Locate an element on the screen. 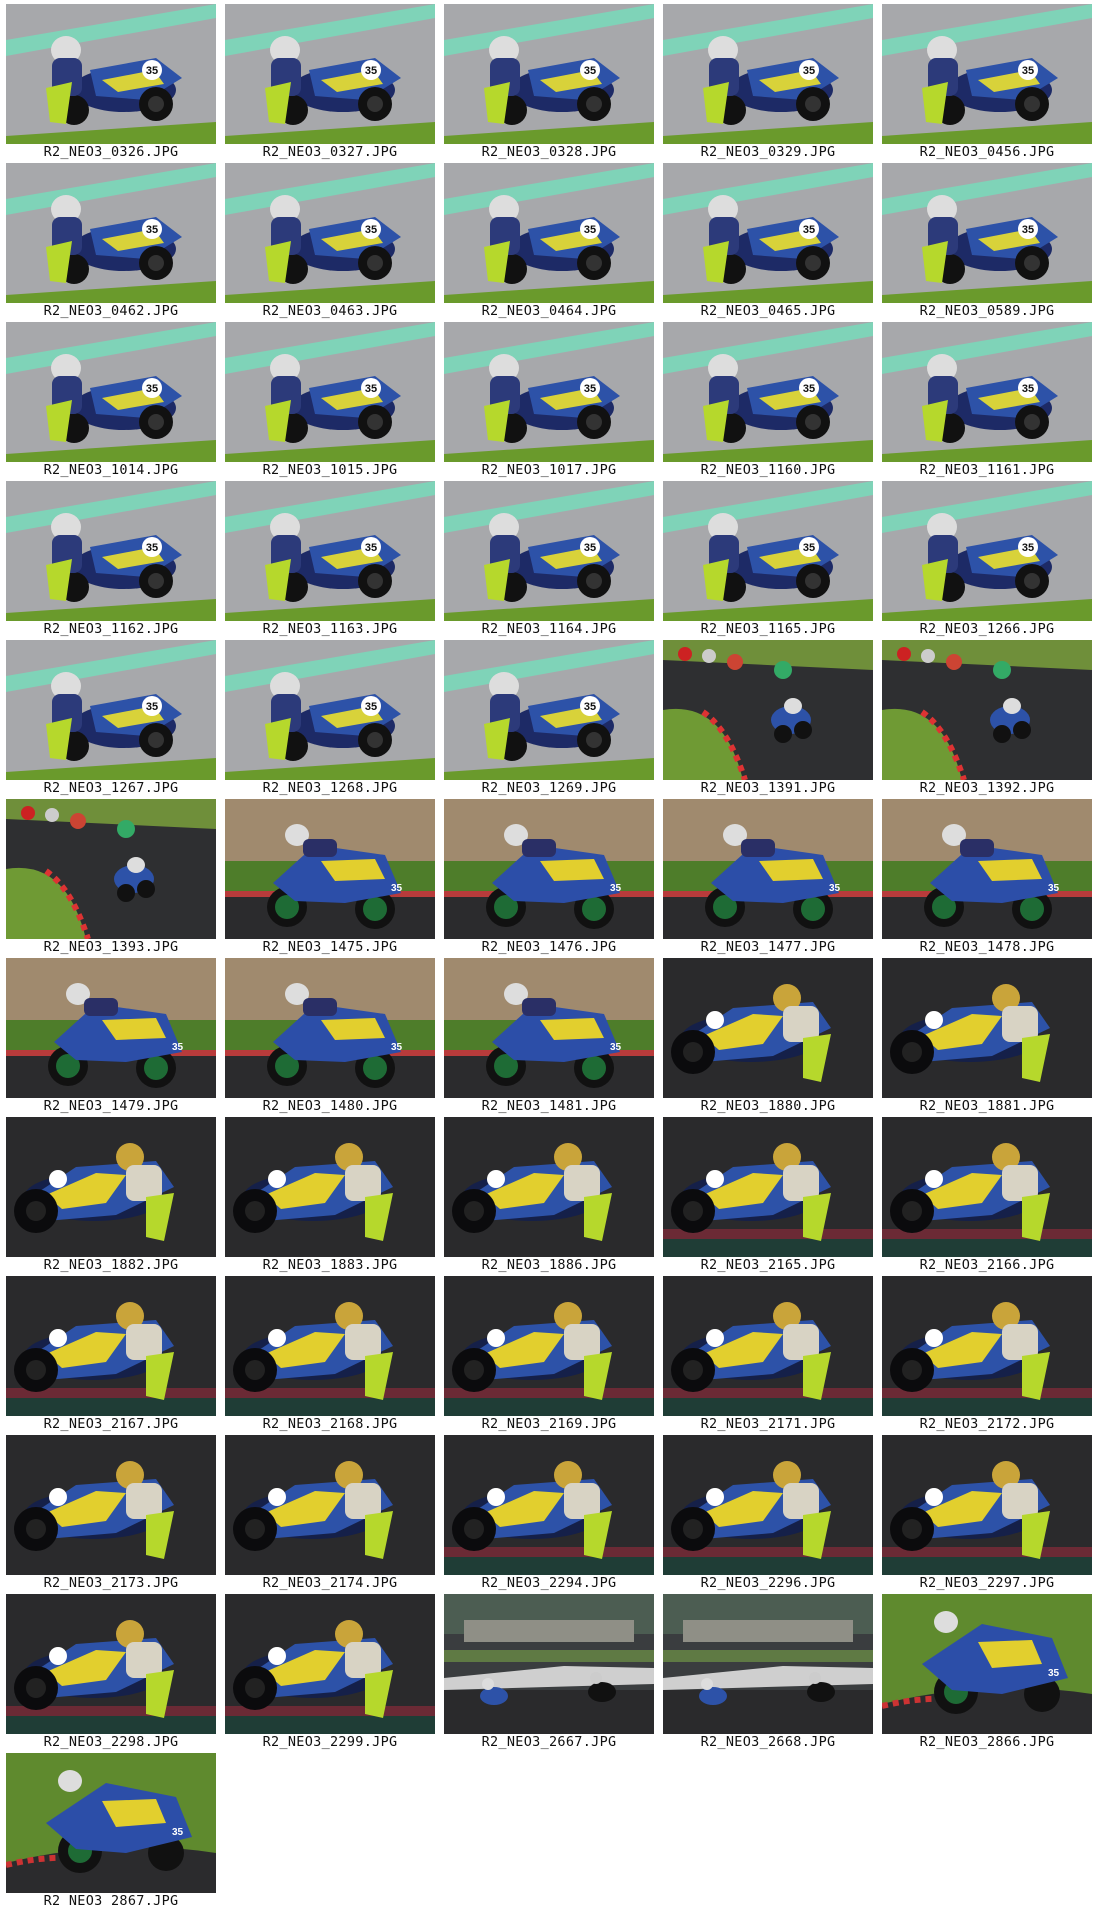 The width and height of the screenshot is (1100, 1912). thumbnail-tile: R2_NEO3_1883.JPG is located at coordinates (330, 1196).